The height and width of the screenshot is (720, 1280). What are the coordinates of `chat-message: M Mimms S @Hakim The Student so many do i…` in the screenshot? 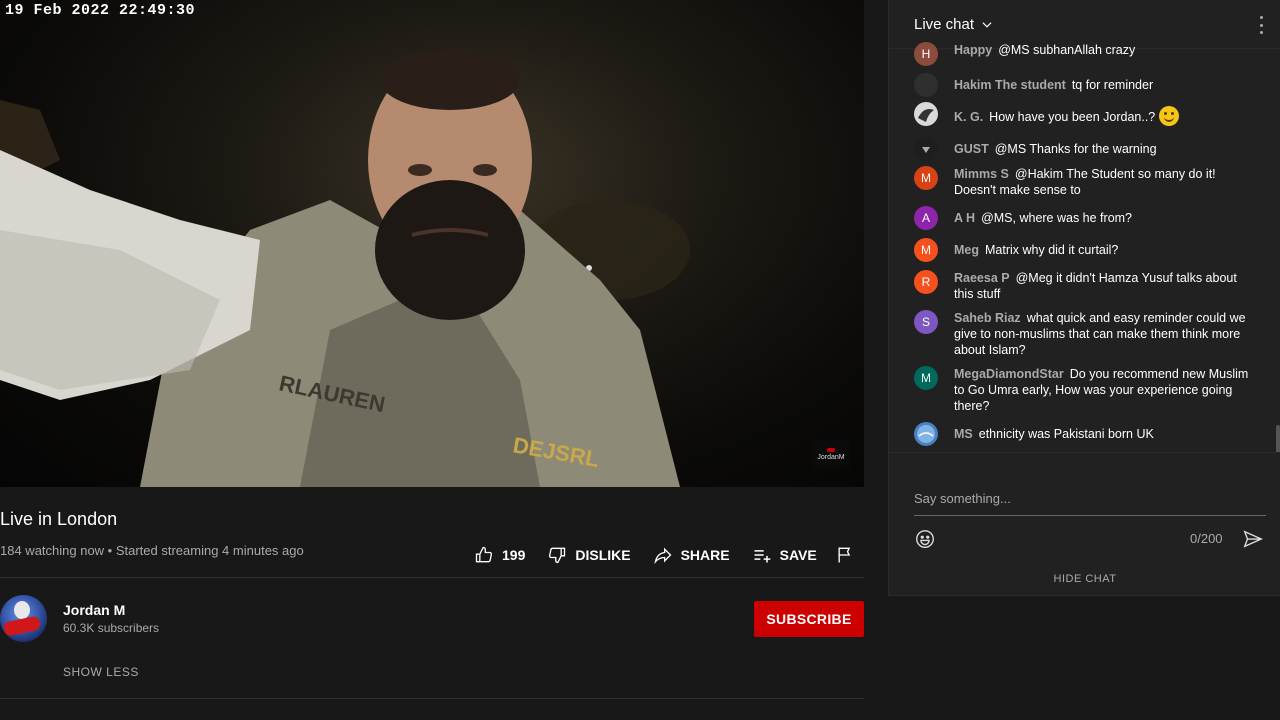 It's located at (1086, 182).